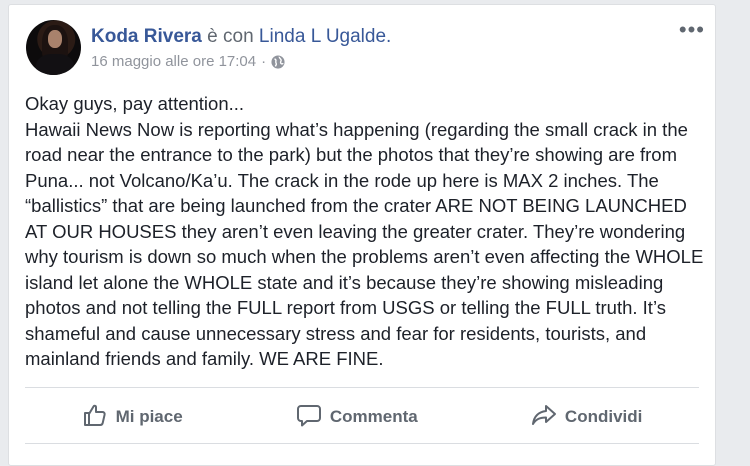  What do you see at coordinates (149, 416) in the screenshot?
I see `like-label: Mi piace` at bounding box center [149, 416].